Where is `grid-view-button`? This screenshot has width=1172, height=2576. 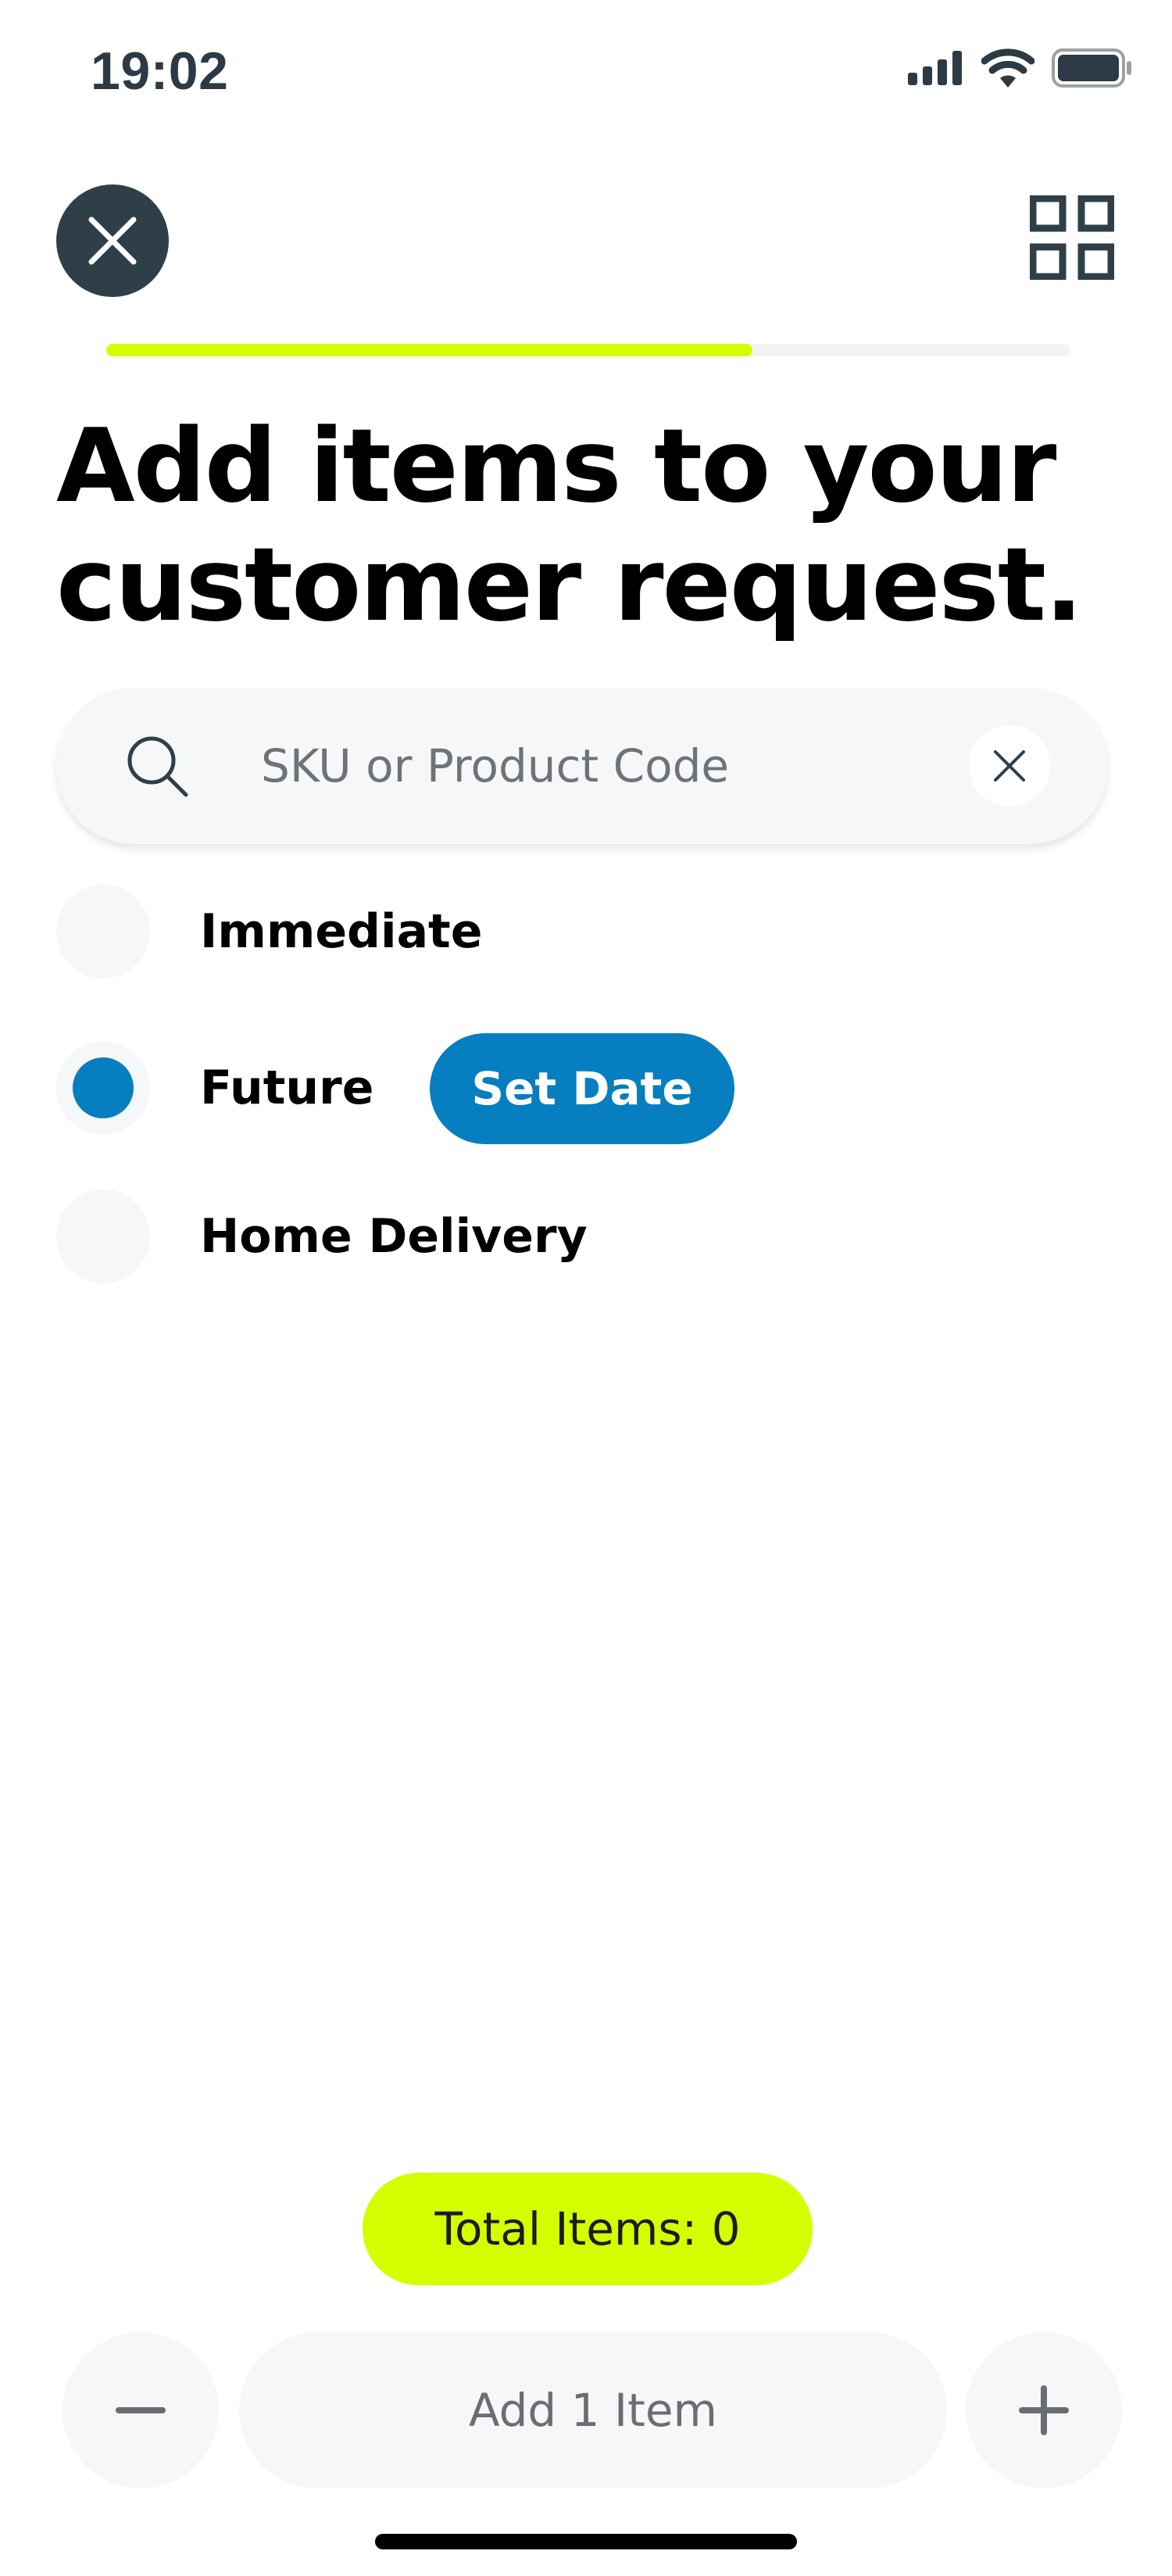
grid-view-button is located at coordinates (1072, 238).